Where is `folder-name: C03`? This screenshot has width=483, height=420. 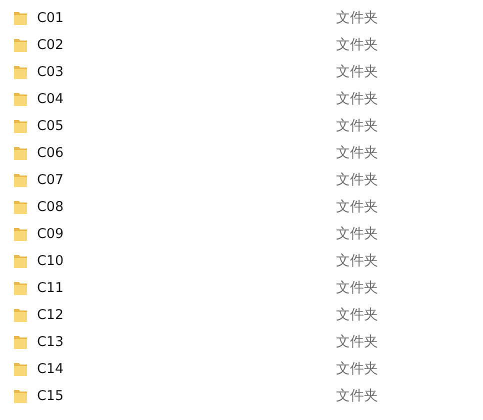
folder-name: C03 is located at coordinates (186, 72).